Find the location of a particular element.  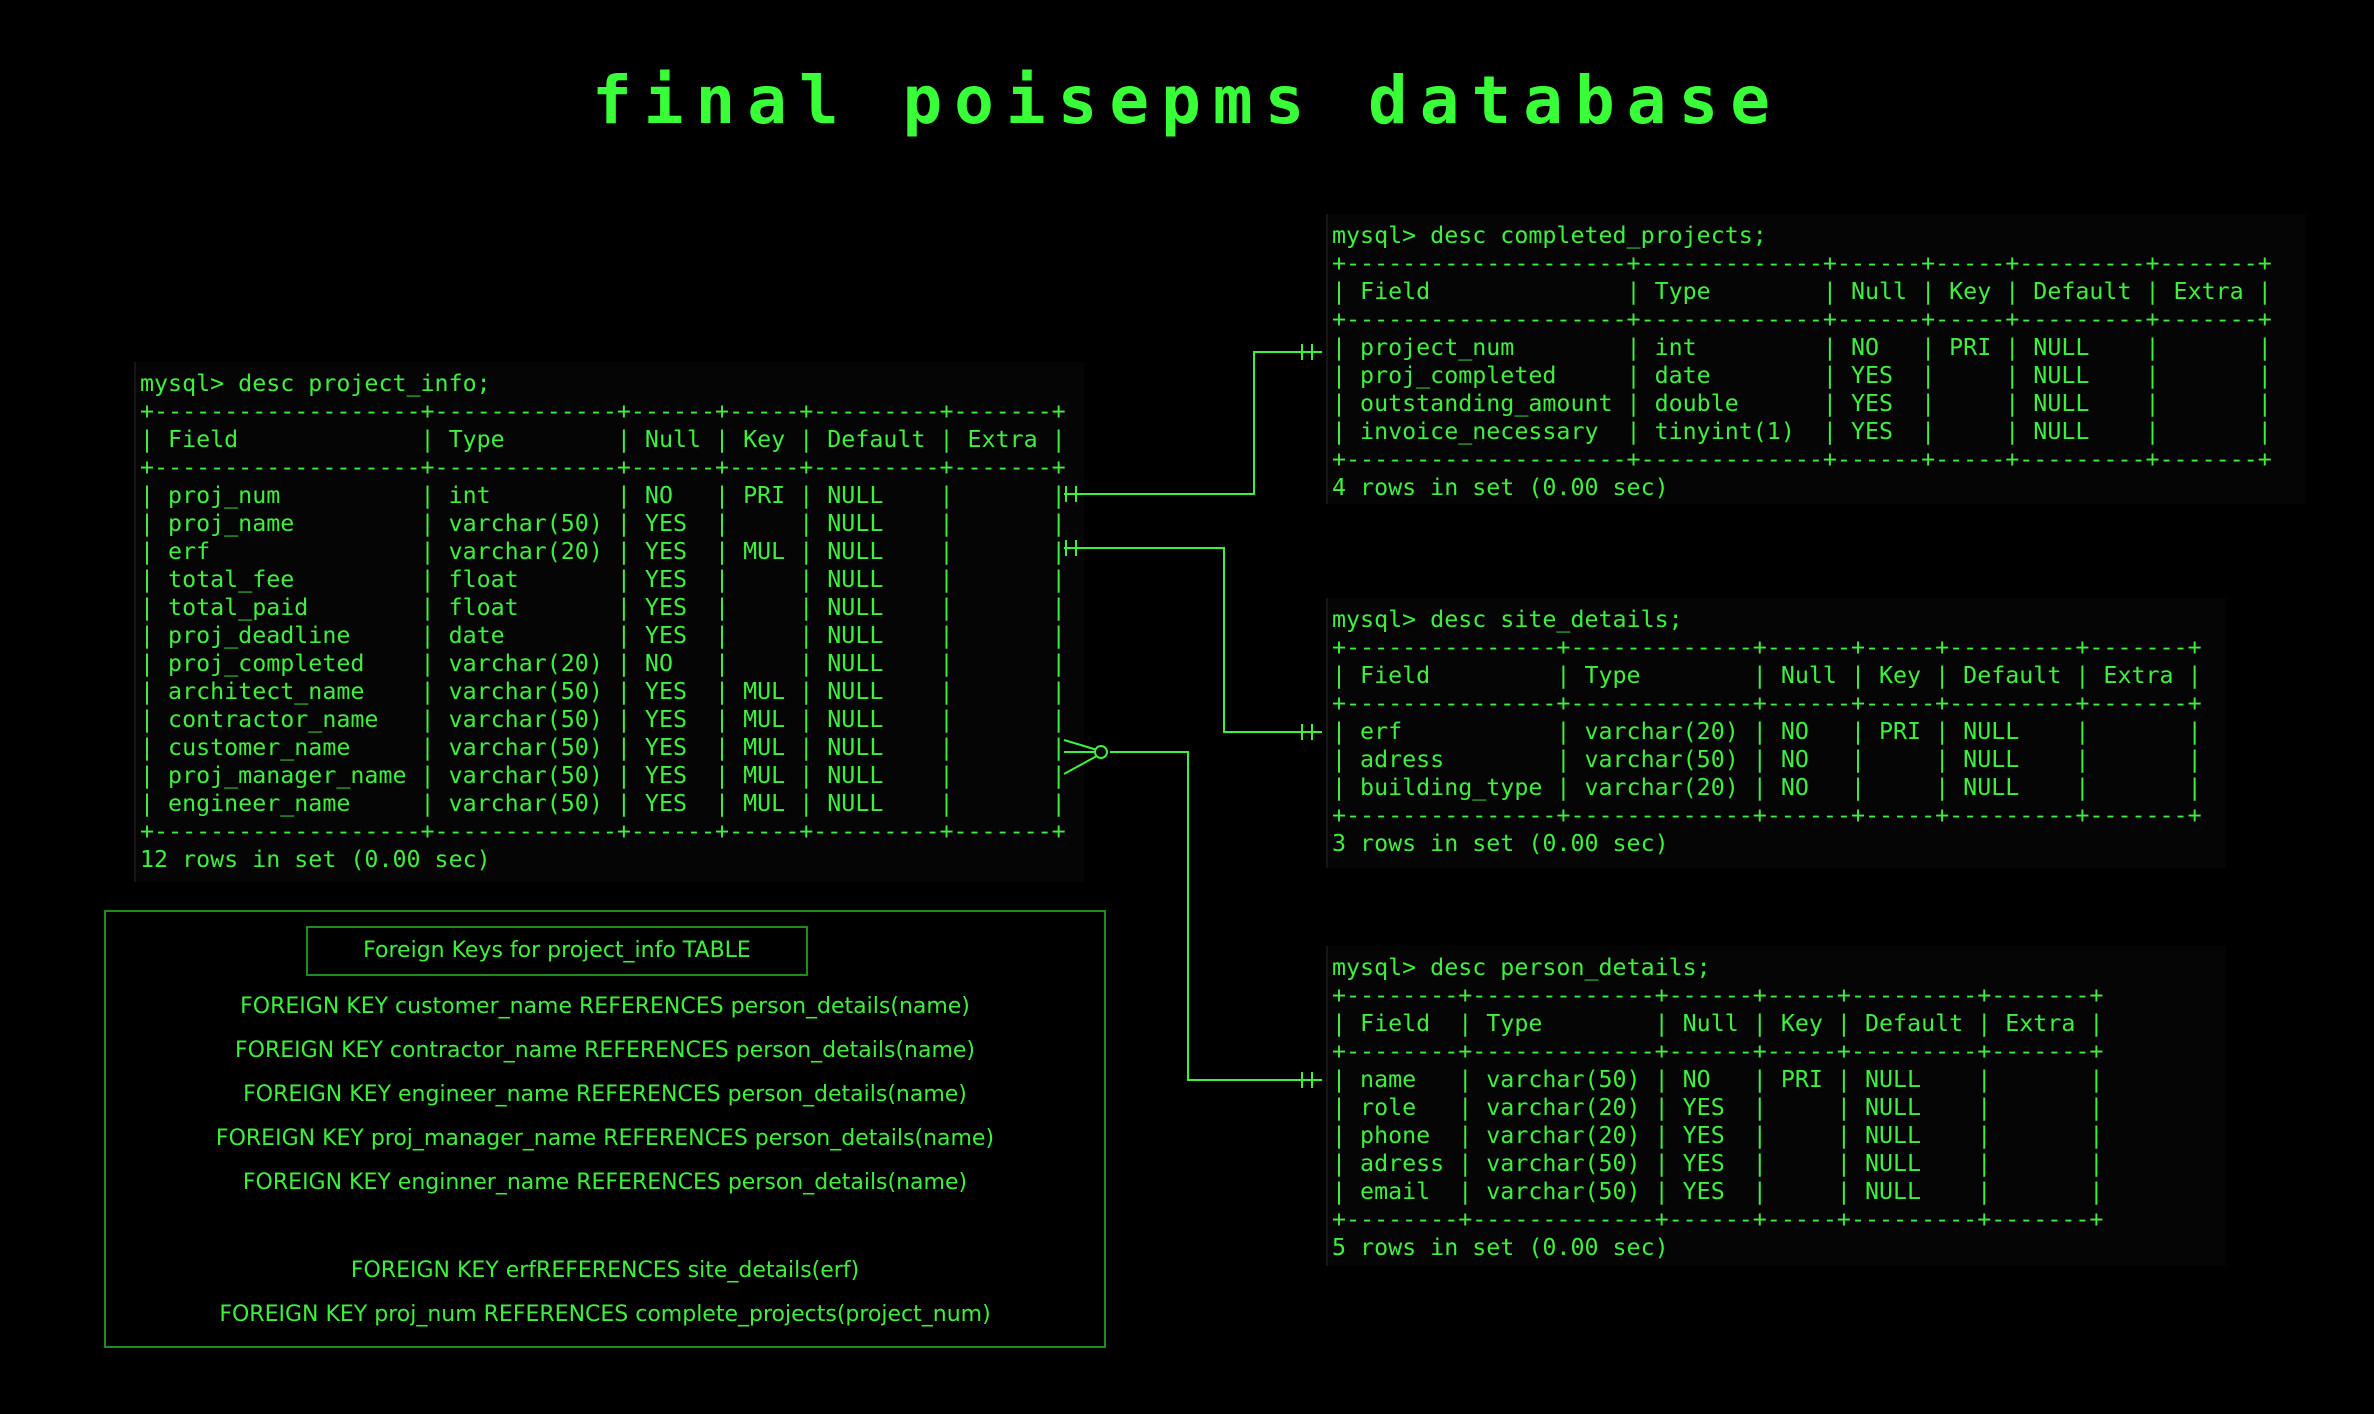

optional-marker is located at coordinates (1101, 752).